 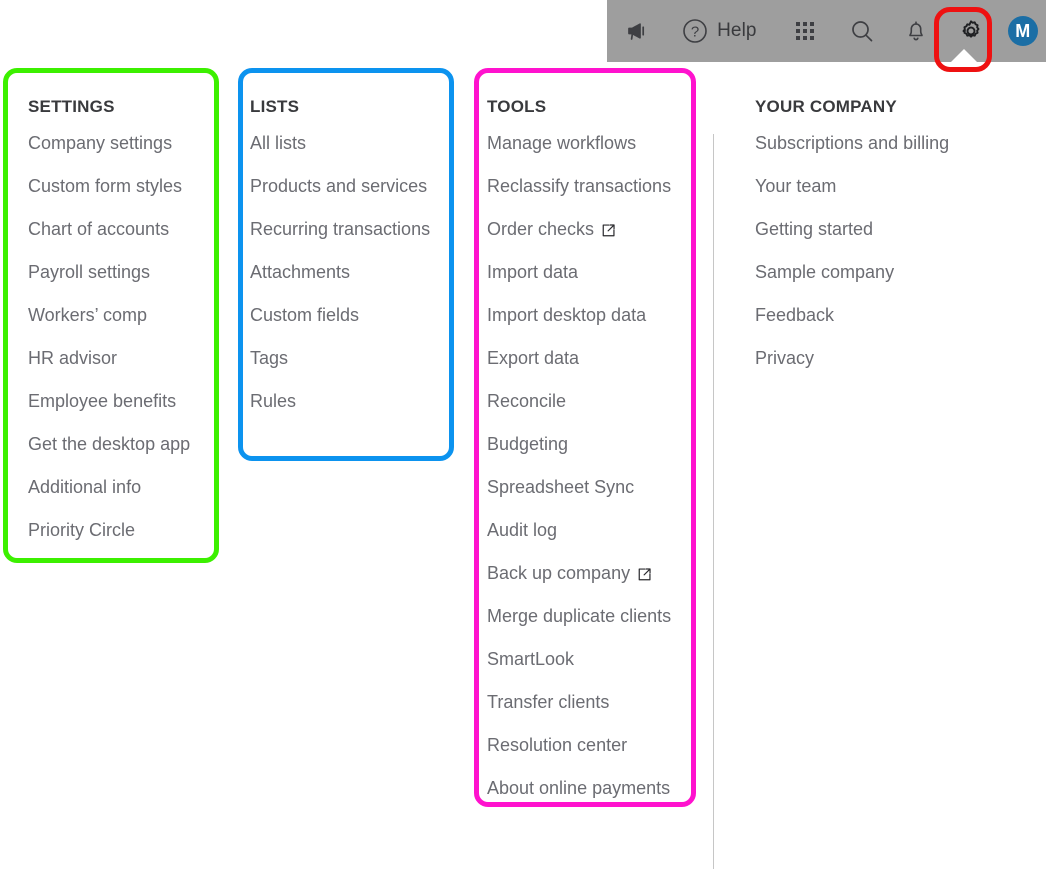 I want to click on menu-item-tools-10: Back up company, so click(x=579, y=573).